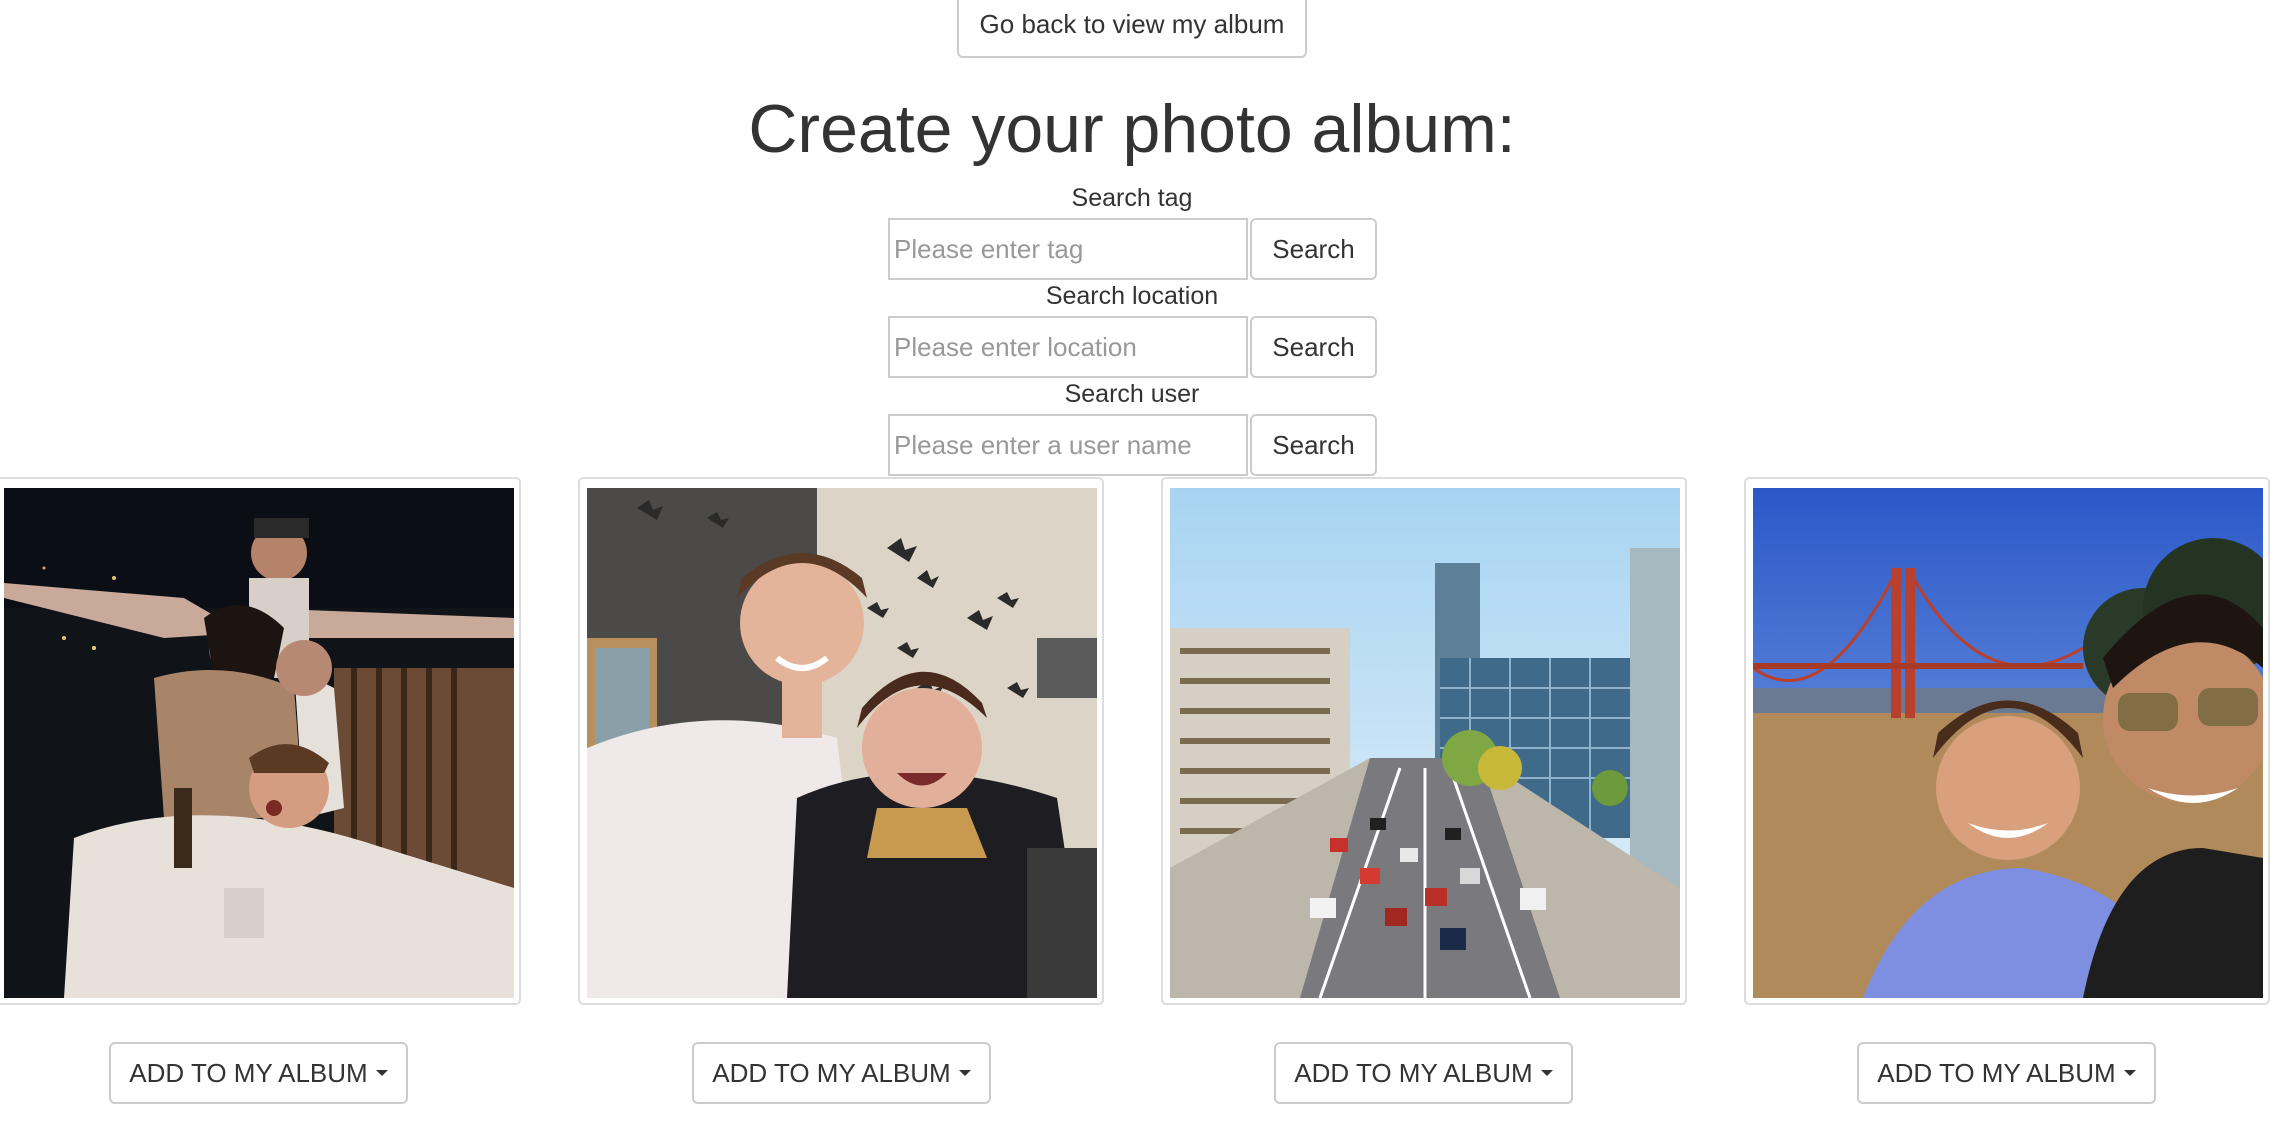 This screenshot has width=2276, height=1138. Describe the element at coordinates (1068, 249) in the screenshot. I see `search-tag-input` at that location.